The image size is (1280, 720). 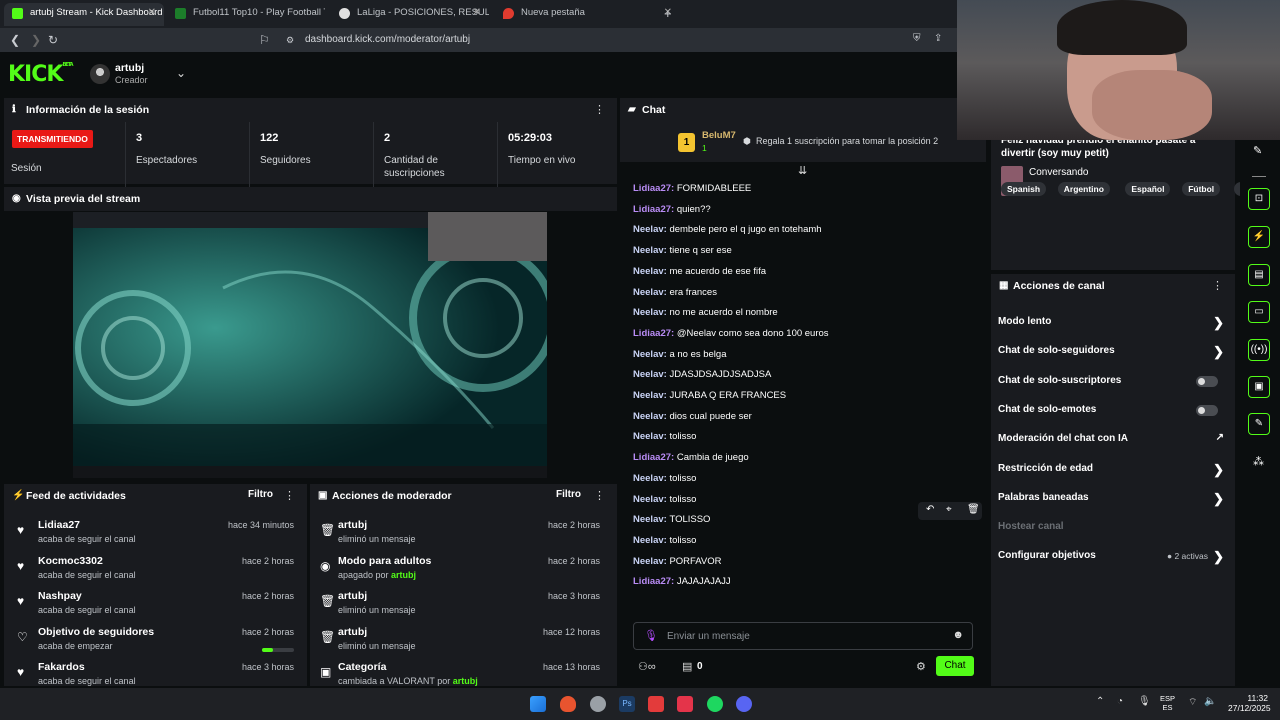 I want to click on mod-action-item: 🗑 artubj eliminó un mensaje hace 2 horas, so click(x=460, y=536).